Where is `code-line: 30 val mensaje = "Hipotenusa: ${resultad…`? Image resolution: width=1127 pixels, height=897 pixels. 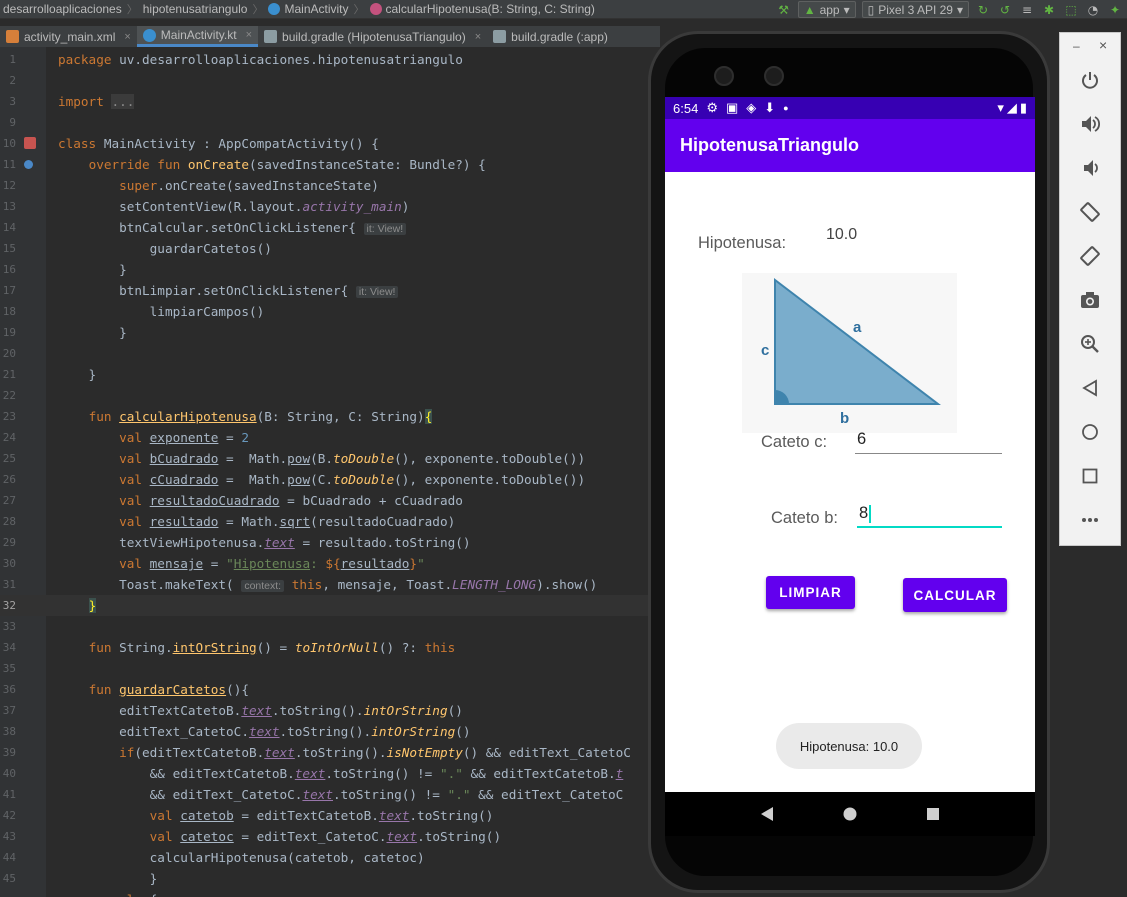 code-line: 30 val mensaje = "Hipotenusa: ${resultad… is located at coordinates (330, 563).